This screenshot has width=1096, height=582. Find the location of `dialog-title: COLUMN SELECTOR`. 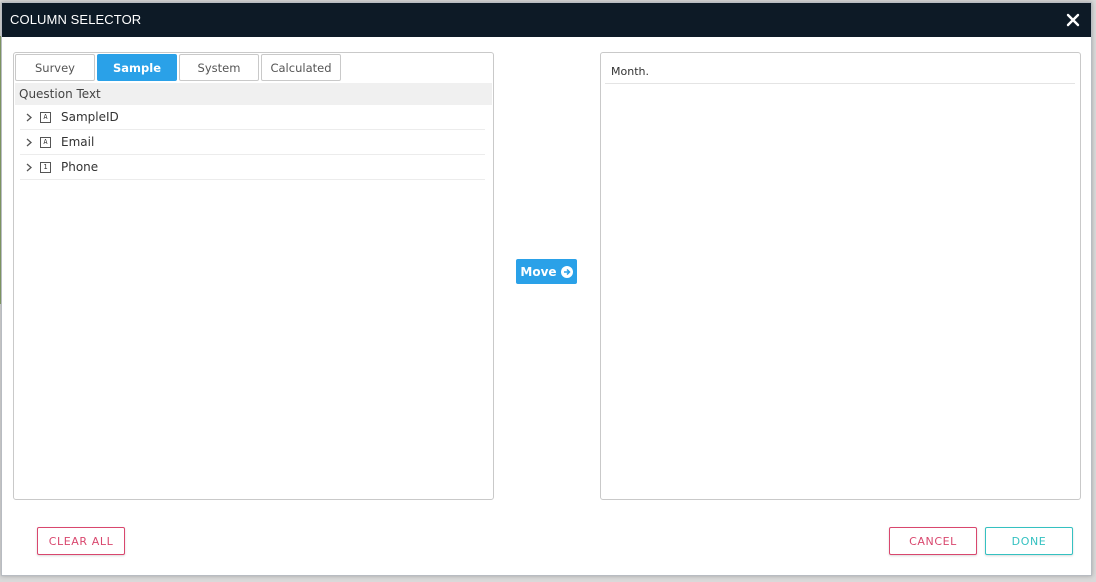

dialog-title: COLUMN SELECTOR is located at coordinates (76, 19).